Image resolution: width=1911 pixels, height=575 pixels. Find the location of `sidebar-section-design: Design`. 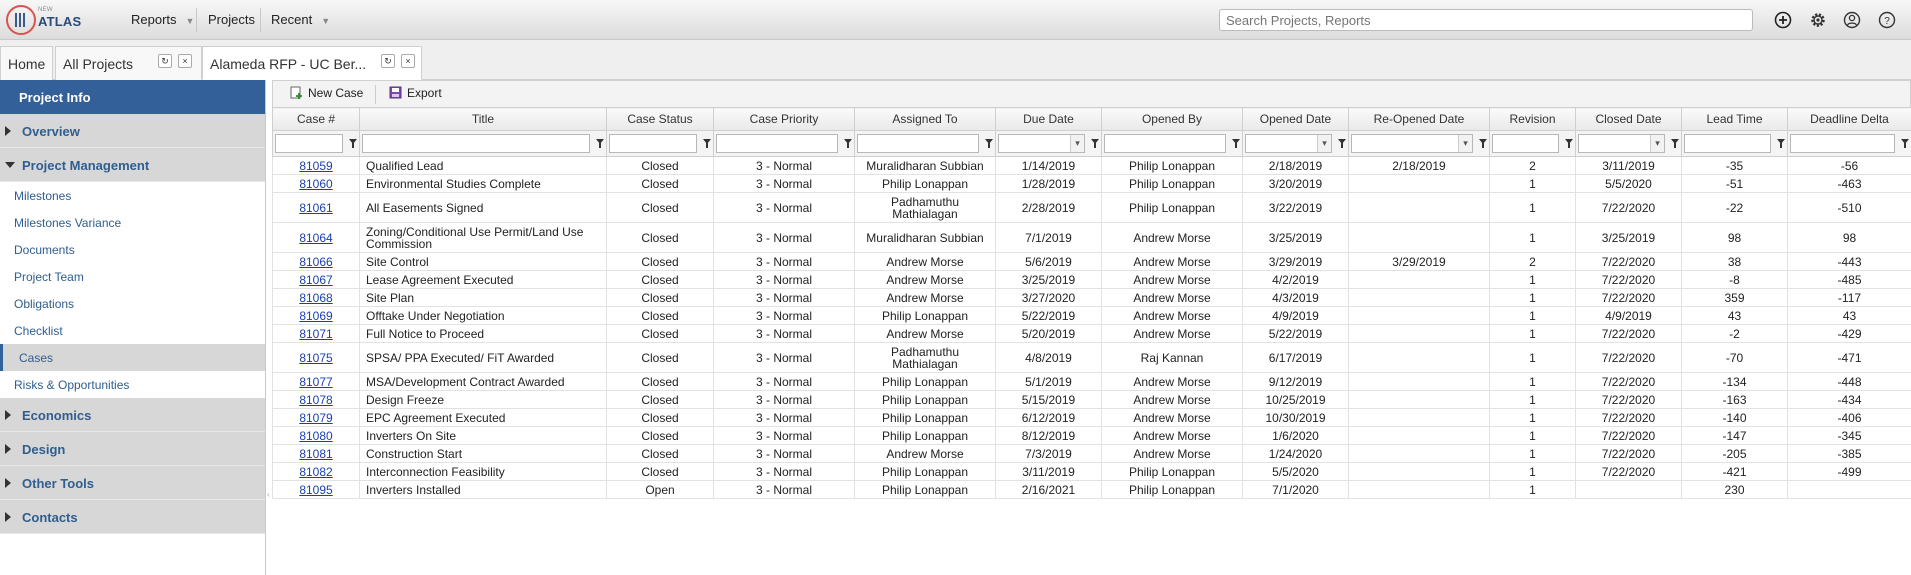

sidebar-section-design: Design is located at coordinates (132, 449).